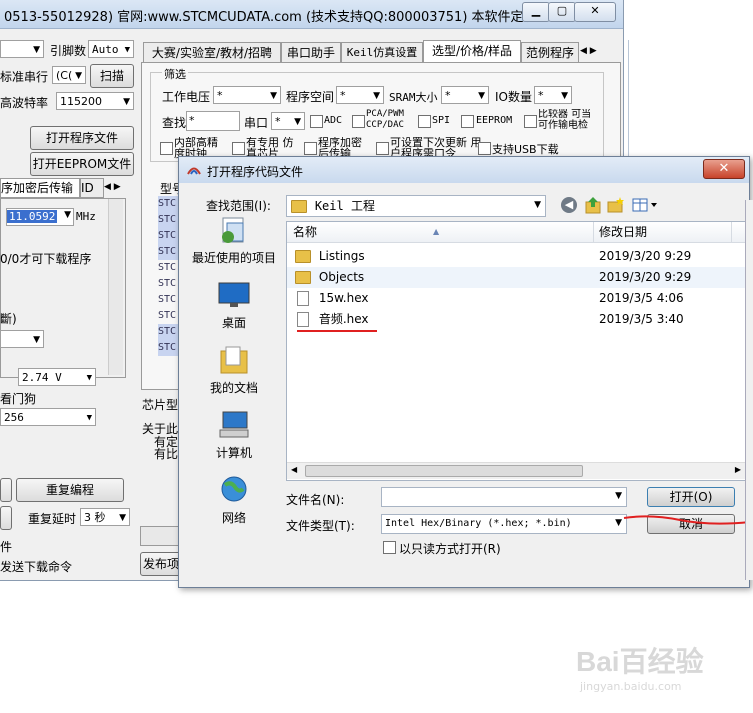  I want to click on tab-scroll-arrows-right: ◀ ▶, so click(598, 51).